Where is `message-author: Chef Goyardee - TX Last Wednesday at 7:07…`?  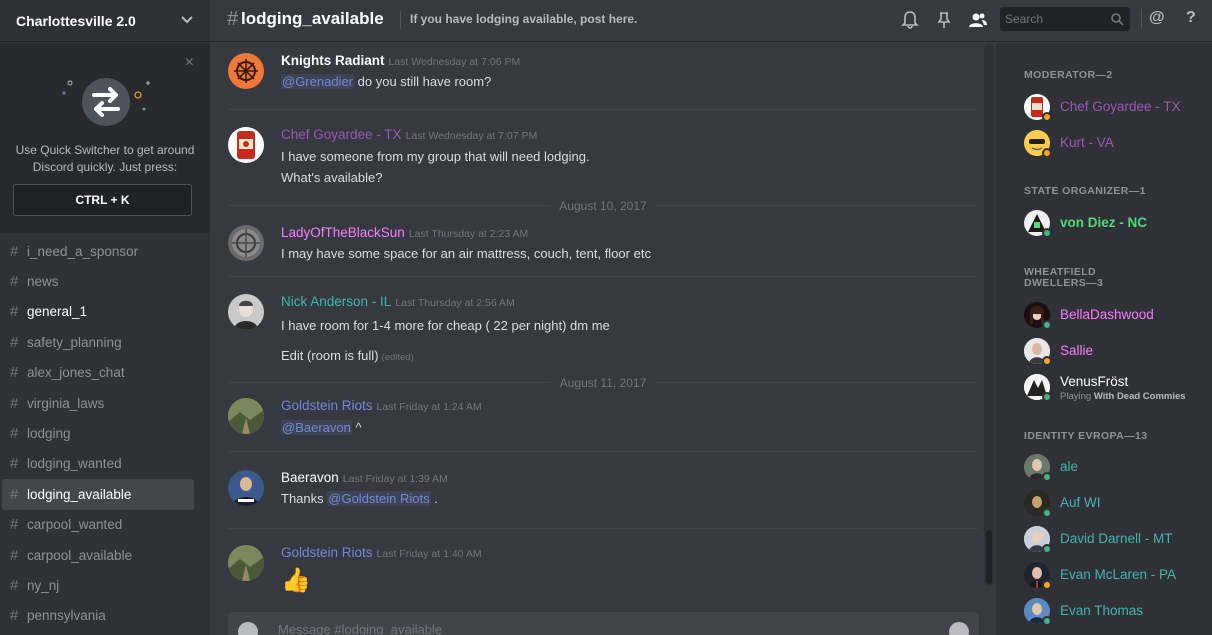
message-author: Chef Goyardee - TX Last Wednesday at 7:07… is located at coordinates (409, 134).